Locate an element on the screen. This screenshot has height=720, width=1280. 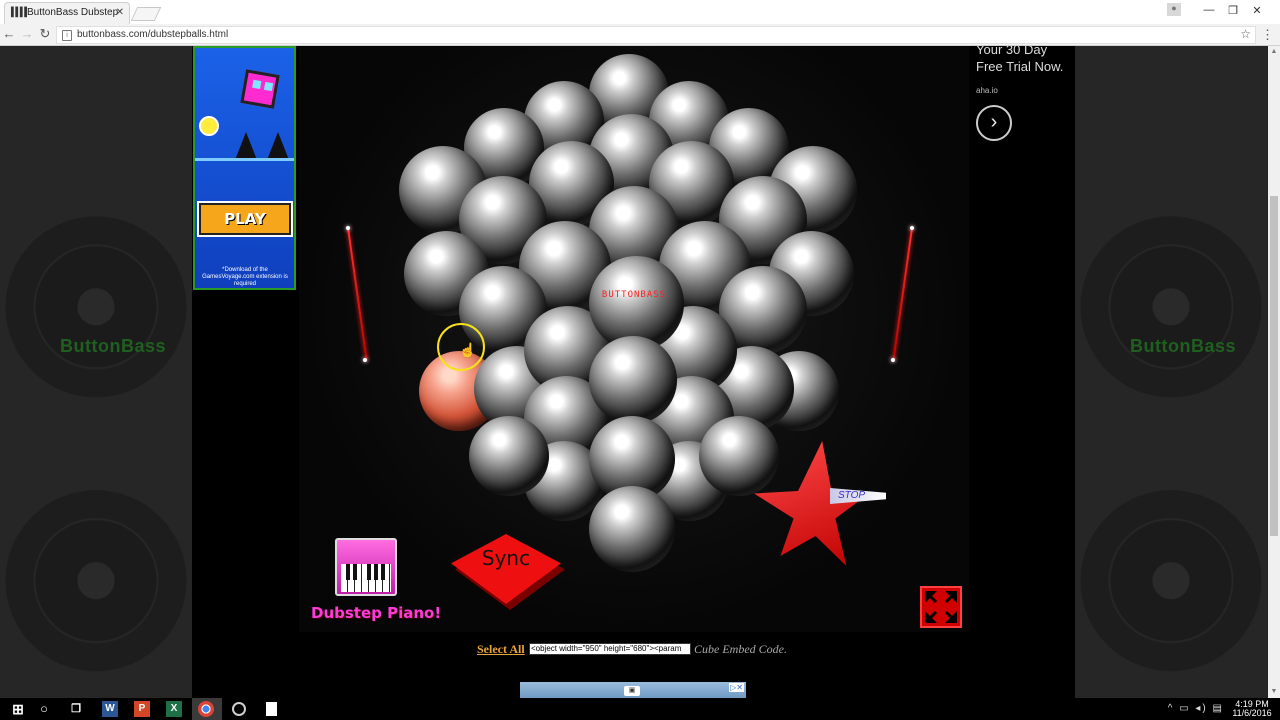
scroll-down-icon: ▼ is located at coordinates (1274, 692).